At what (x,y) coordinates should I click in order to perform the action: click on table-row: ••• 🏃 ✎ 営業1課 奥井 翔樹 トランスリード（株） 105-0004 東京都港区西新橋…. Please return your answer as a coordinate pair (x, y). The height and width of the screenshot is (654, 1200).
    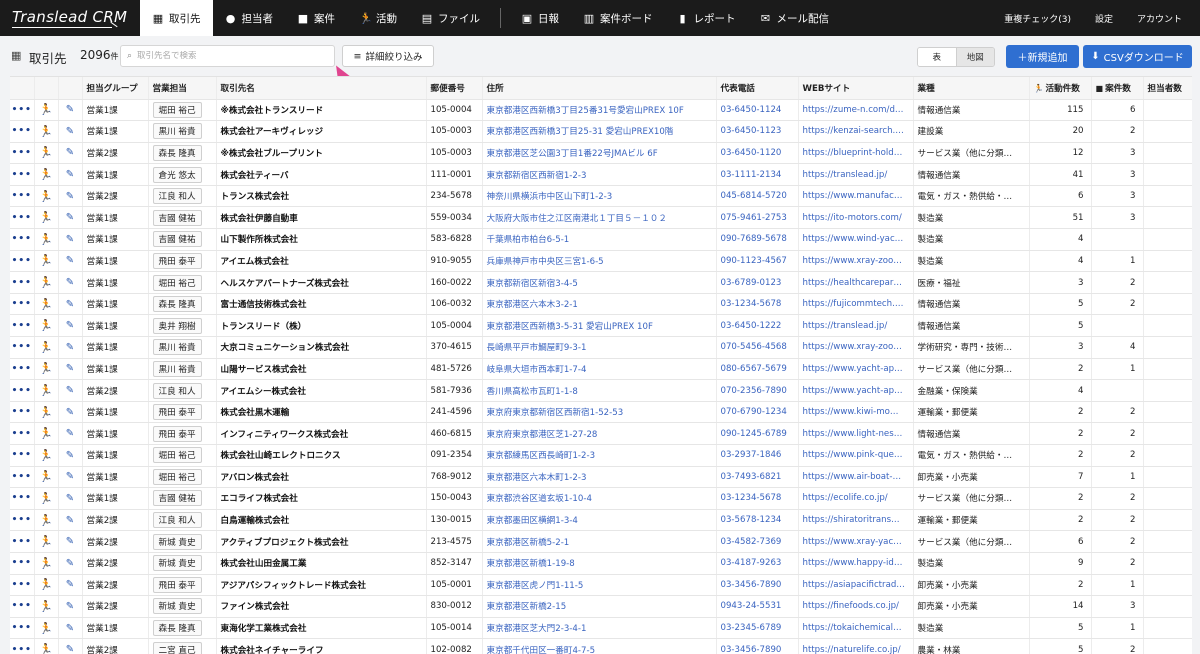
    Looking at the image, I should click on (601, 326).